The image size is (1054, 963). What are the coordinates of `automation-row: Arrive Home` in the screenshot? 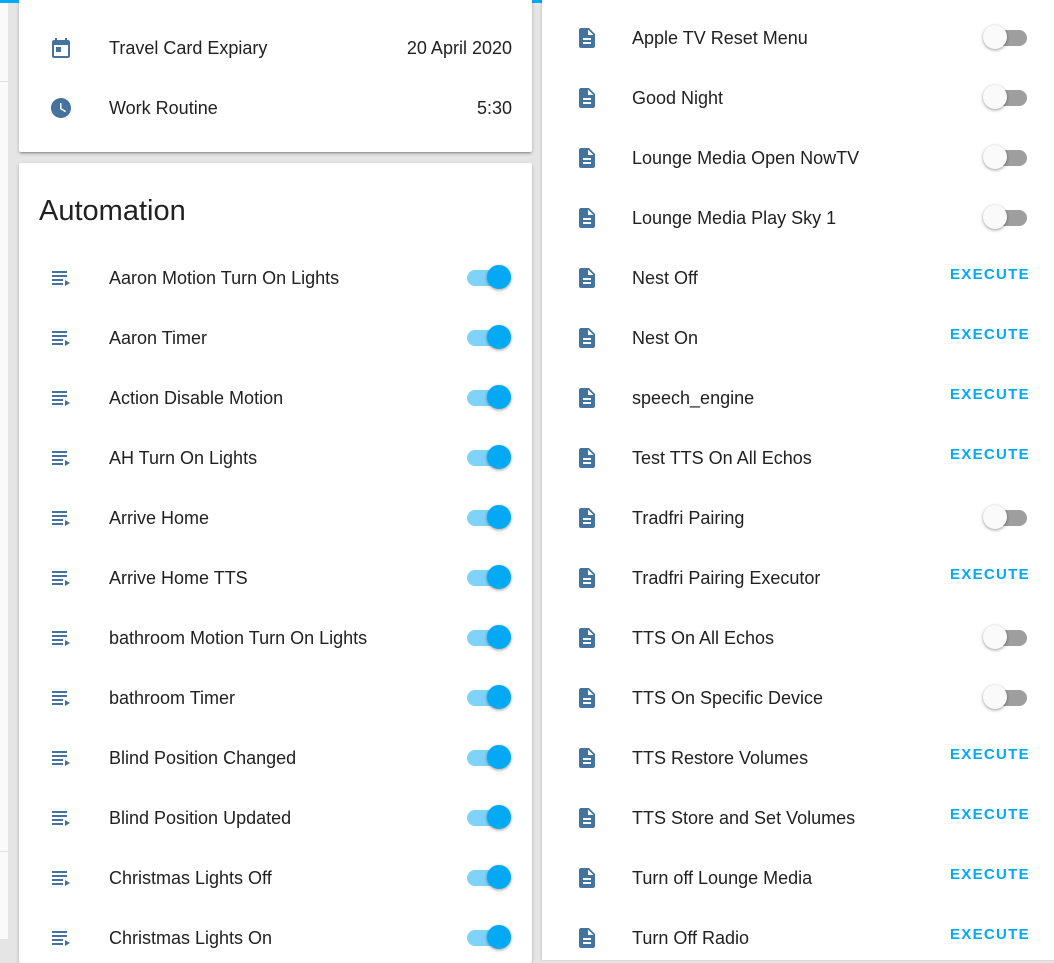 It's located at (275, 518).